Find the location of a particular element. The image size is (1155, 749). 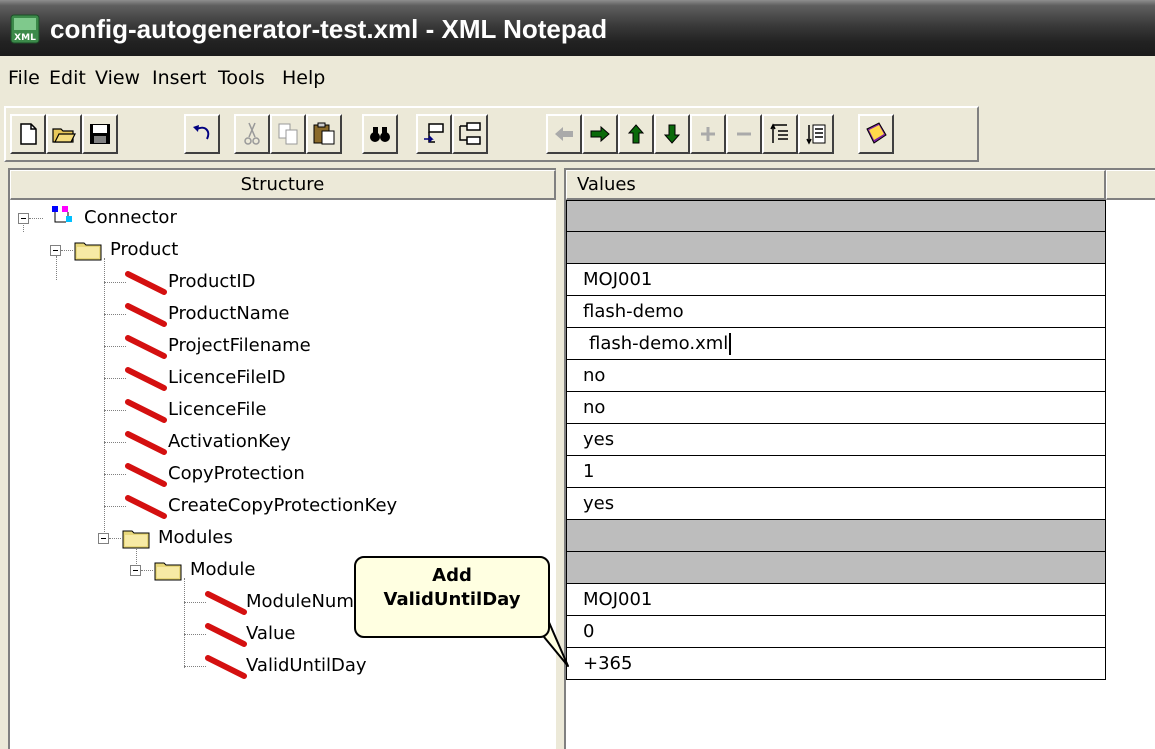

value-cell-createcopyprotectionkey: yes is located at coordinates (836, 504).